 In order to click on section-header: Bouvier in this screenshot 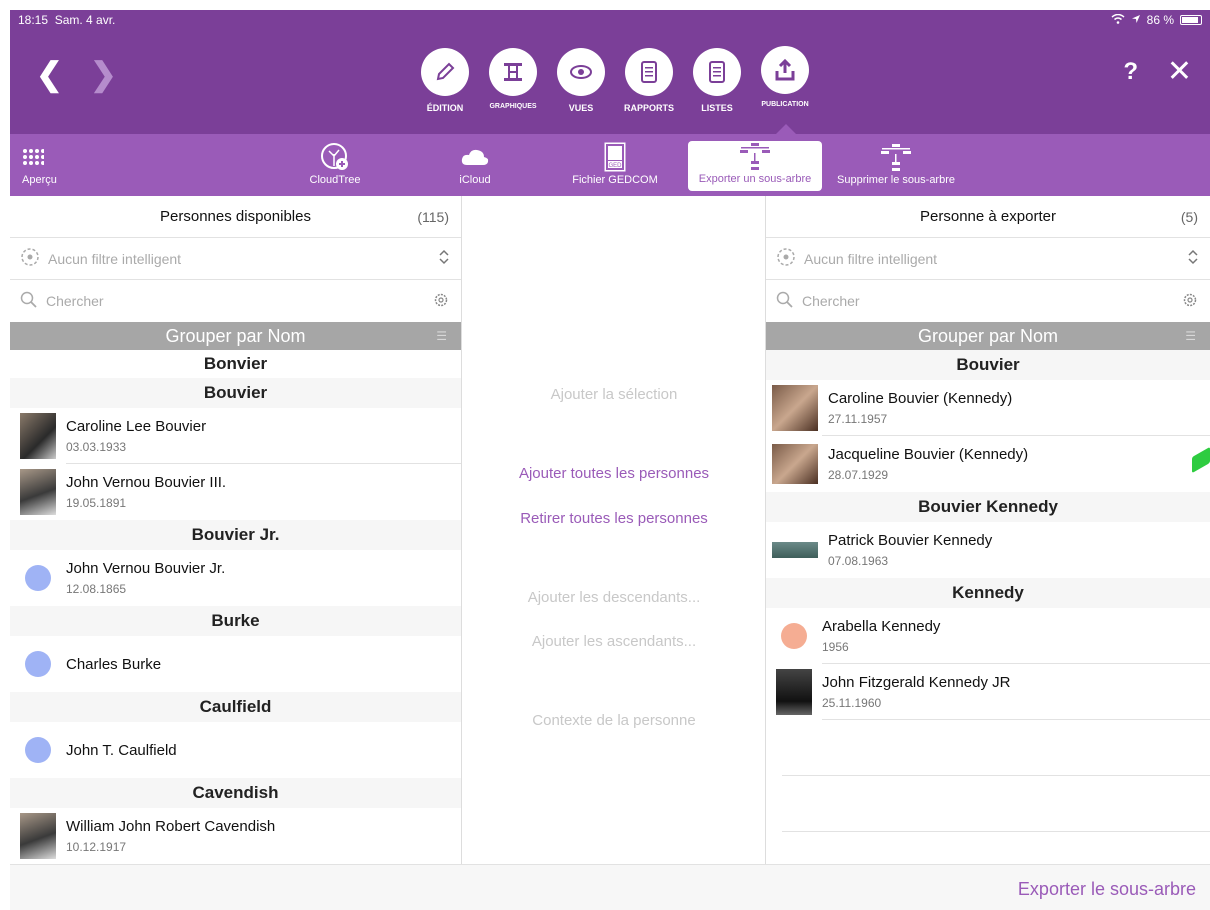, I will do `click(988, 365)`.